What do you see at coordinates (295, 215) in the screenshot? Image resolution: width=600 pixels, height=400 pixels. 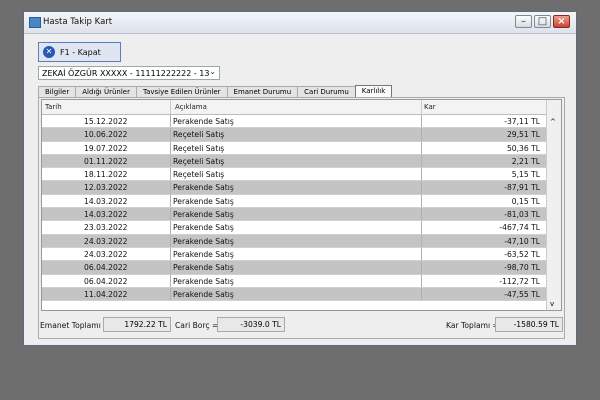 I see `table-row: 14.03.2022 Perakende Satış -81,03 TL` at bounding box center [295, 215].